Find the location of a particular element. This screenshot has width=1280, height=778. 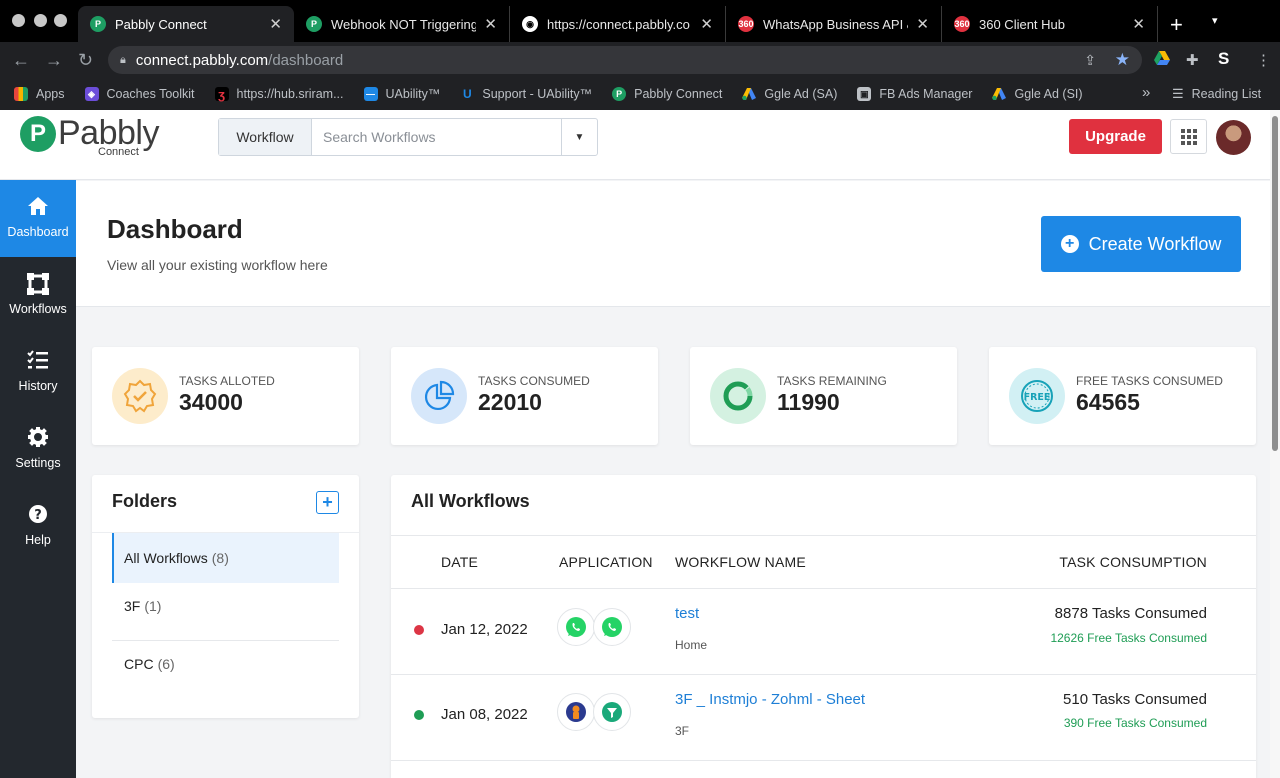

stat-value: 11990 is located at coordinates (808, 402).